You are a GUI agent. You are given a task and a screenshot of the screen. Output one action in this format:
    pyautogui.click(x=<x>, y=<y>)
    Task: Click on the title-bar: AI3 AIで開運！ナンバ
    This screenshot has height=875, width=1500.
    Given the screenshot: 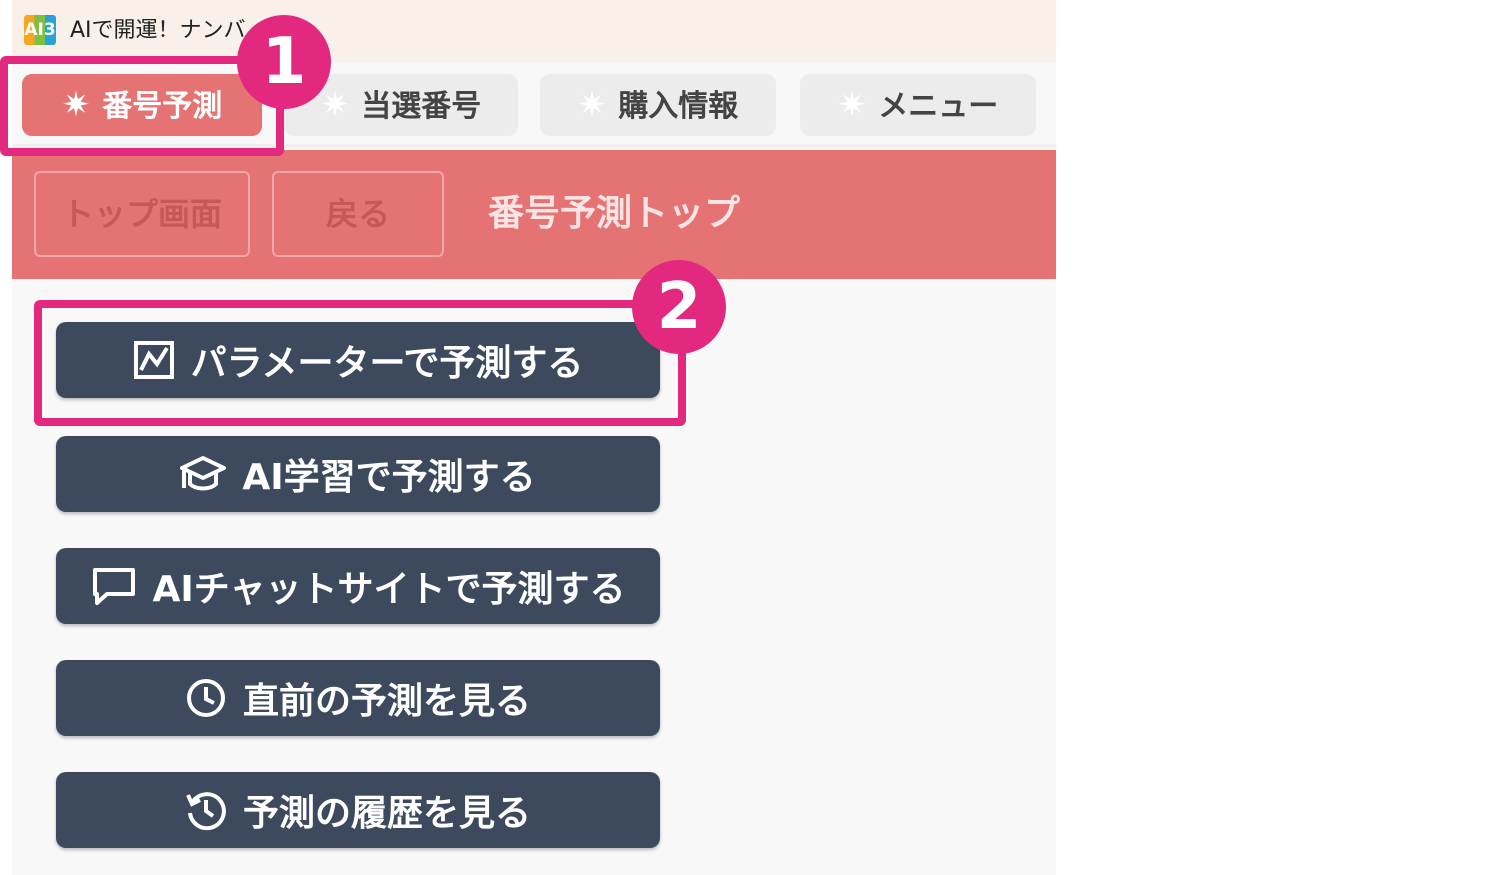 What is the action you would take?
    pyautogui.click(x=534, y=31)
    